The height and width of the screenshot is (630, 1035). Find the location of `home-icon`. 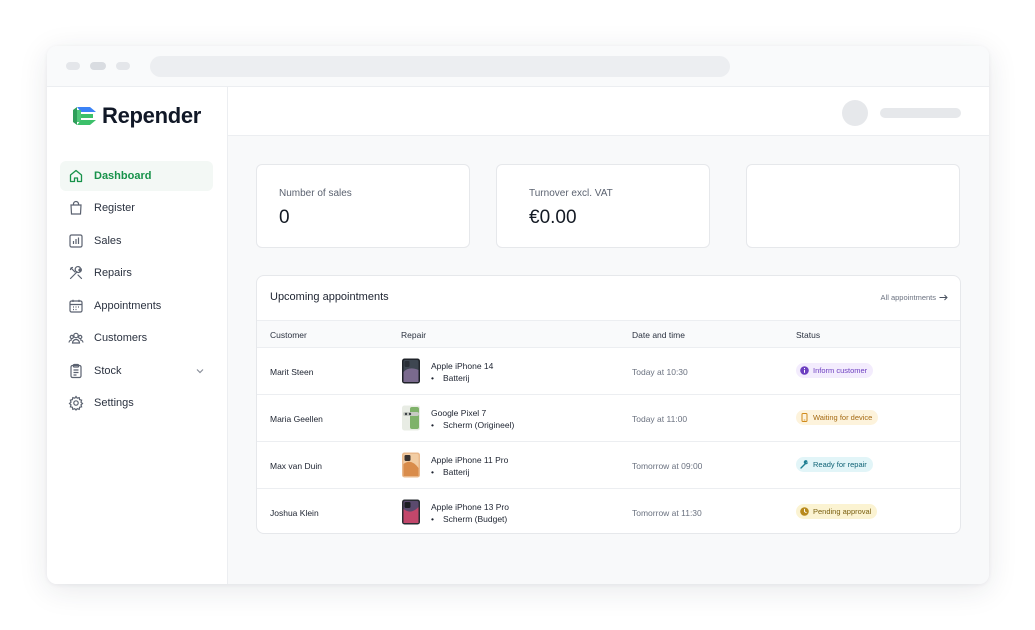

home-icon is located at coordinates (76, 176).